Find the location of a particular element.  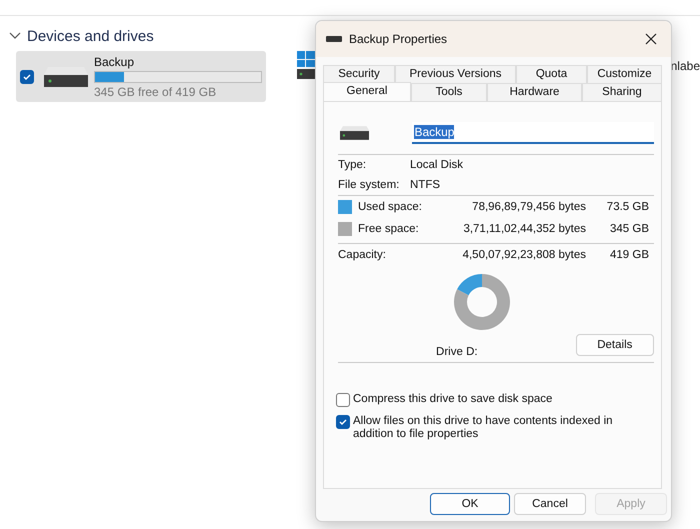

option-label: Compress this drive to save disk space is located at coordinates (503, 399).